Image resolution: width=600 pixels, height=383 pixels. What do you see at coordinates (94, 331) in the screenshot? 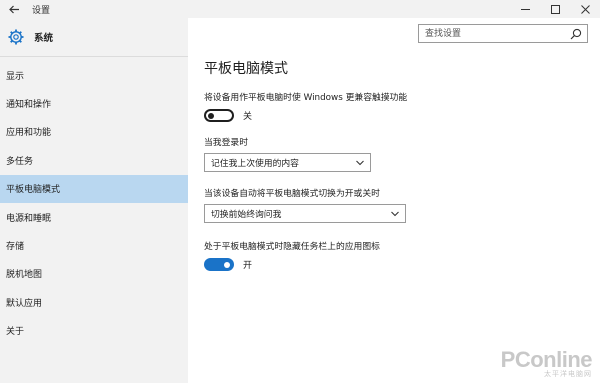
I see `sidebar-item-about: 关于` at bounding box center [94, 331].